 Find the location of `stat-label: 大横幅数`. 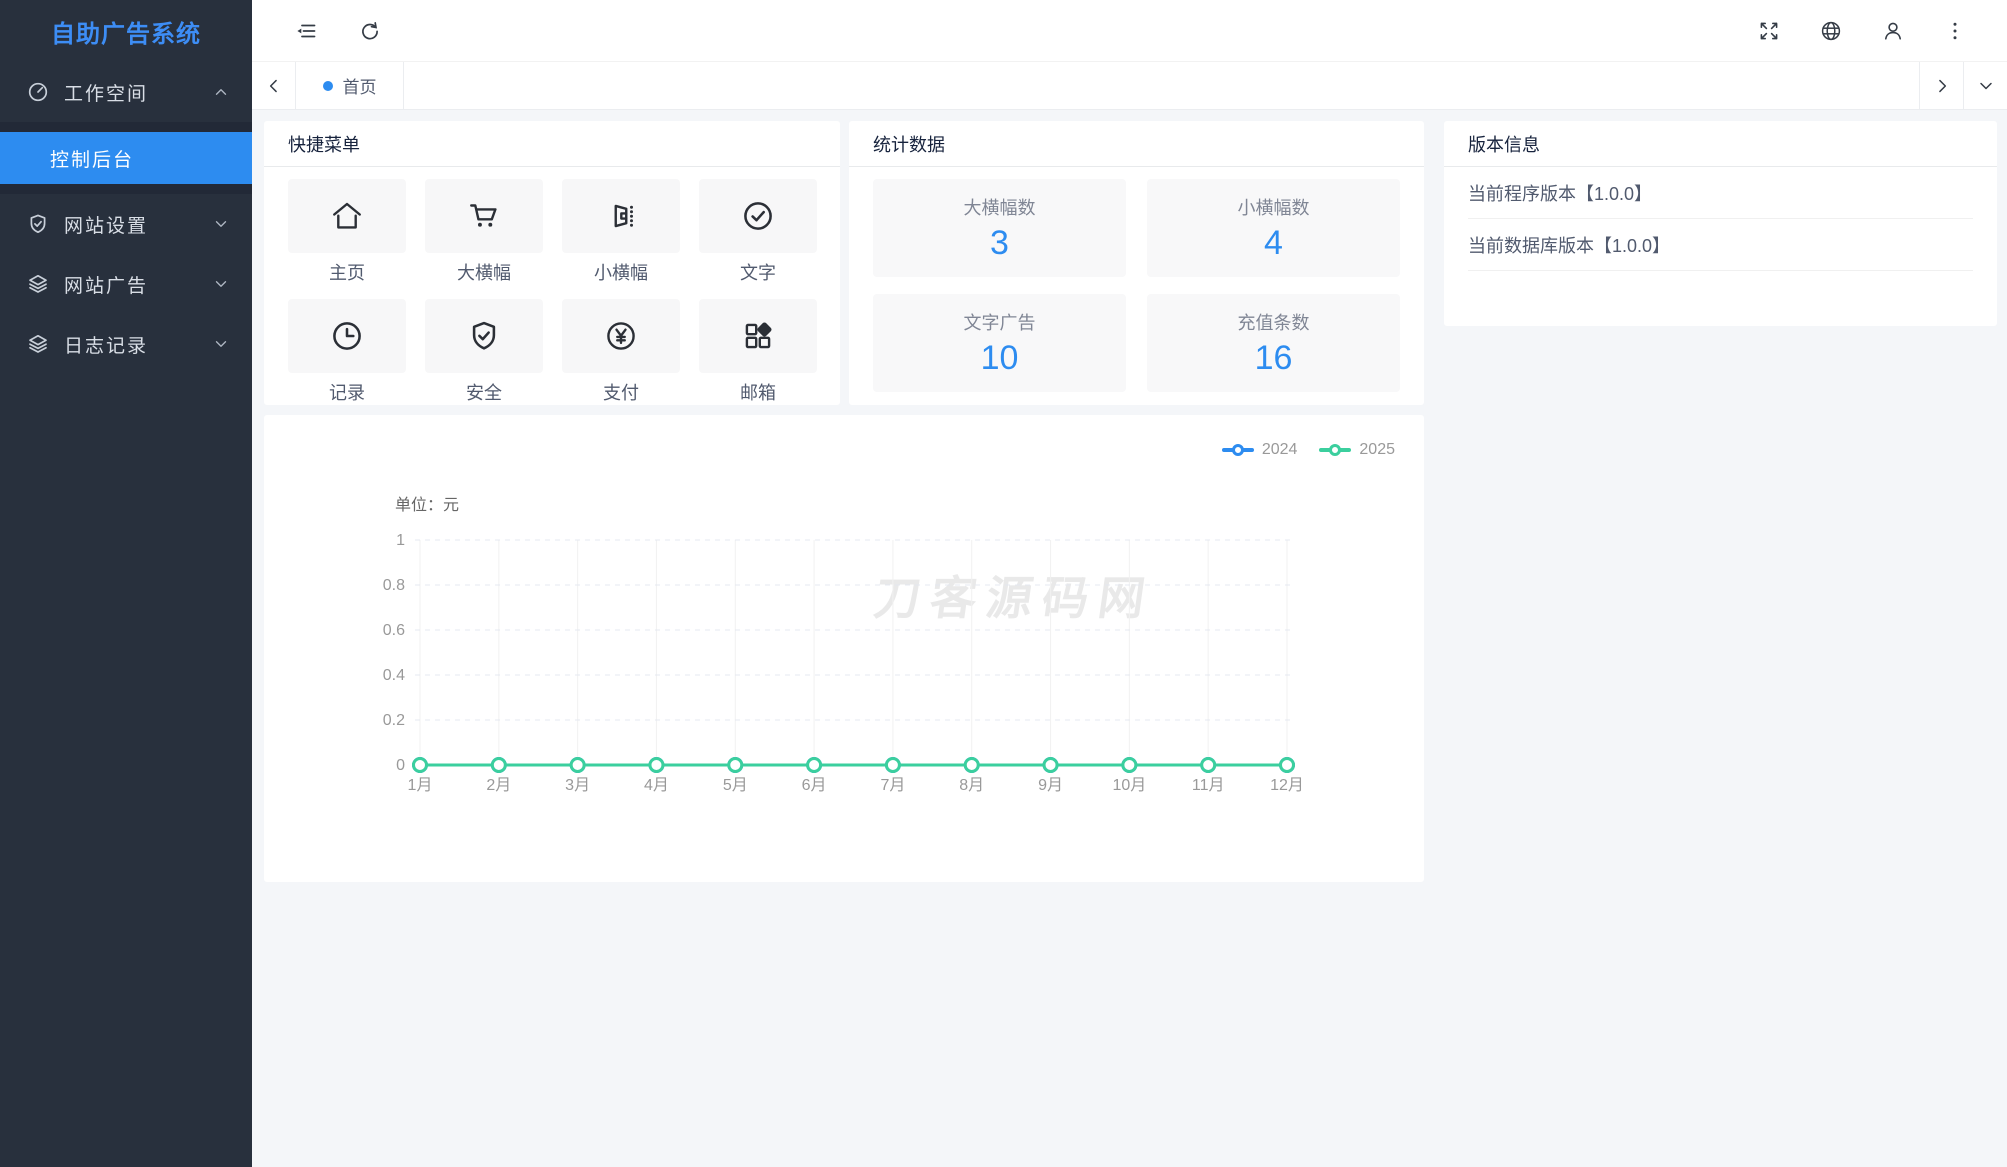

stat-label: 大横幅数 is located at coordinates (999, 207).